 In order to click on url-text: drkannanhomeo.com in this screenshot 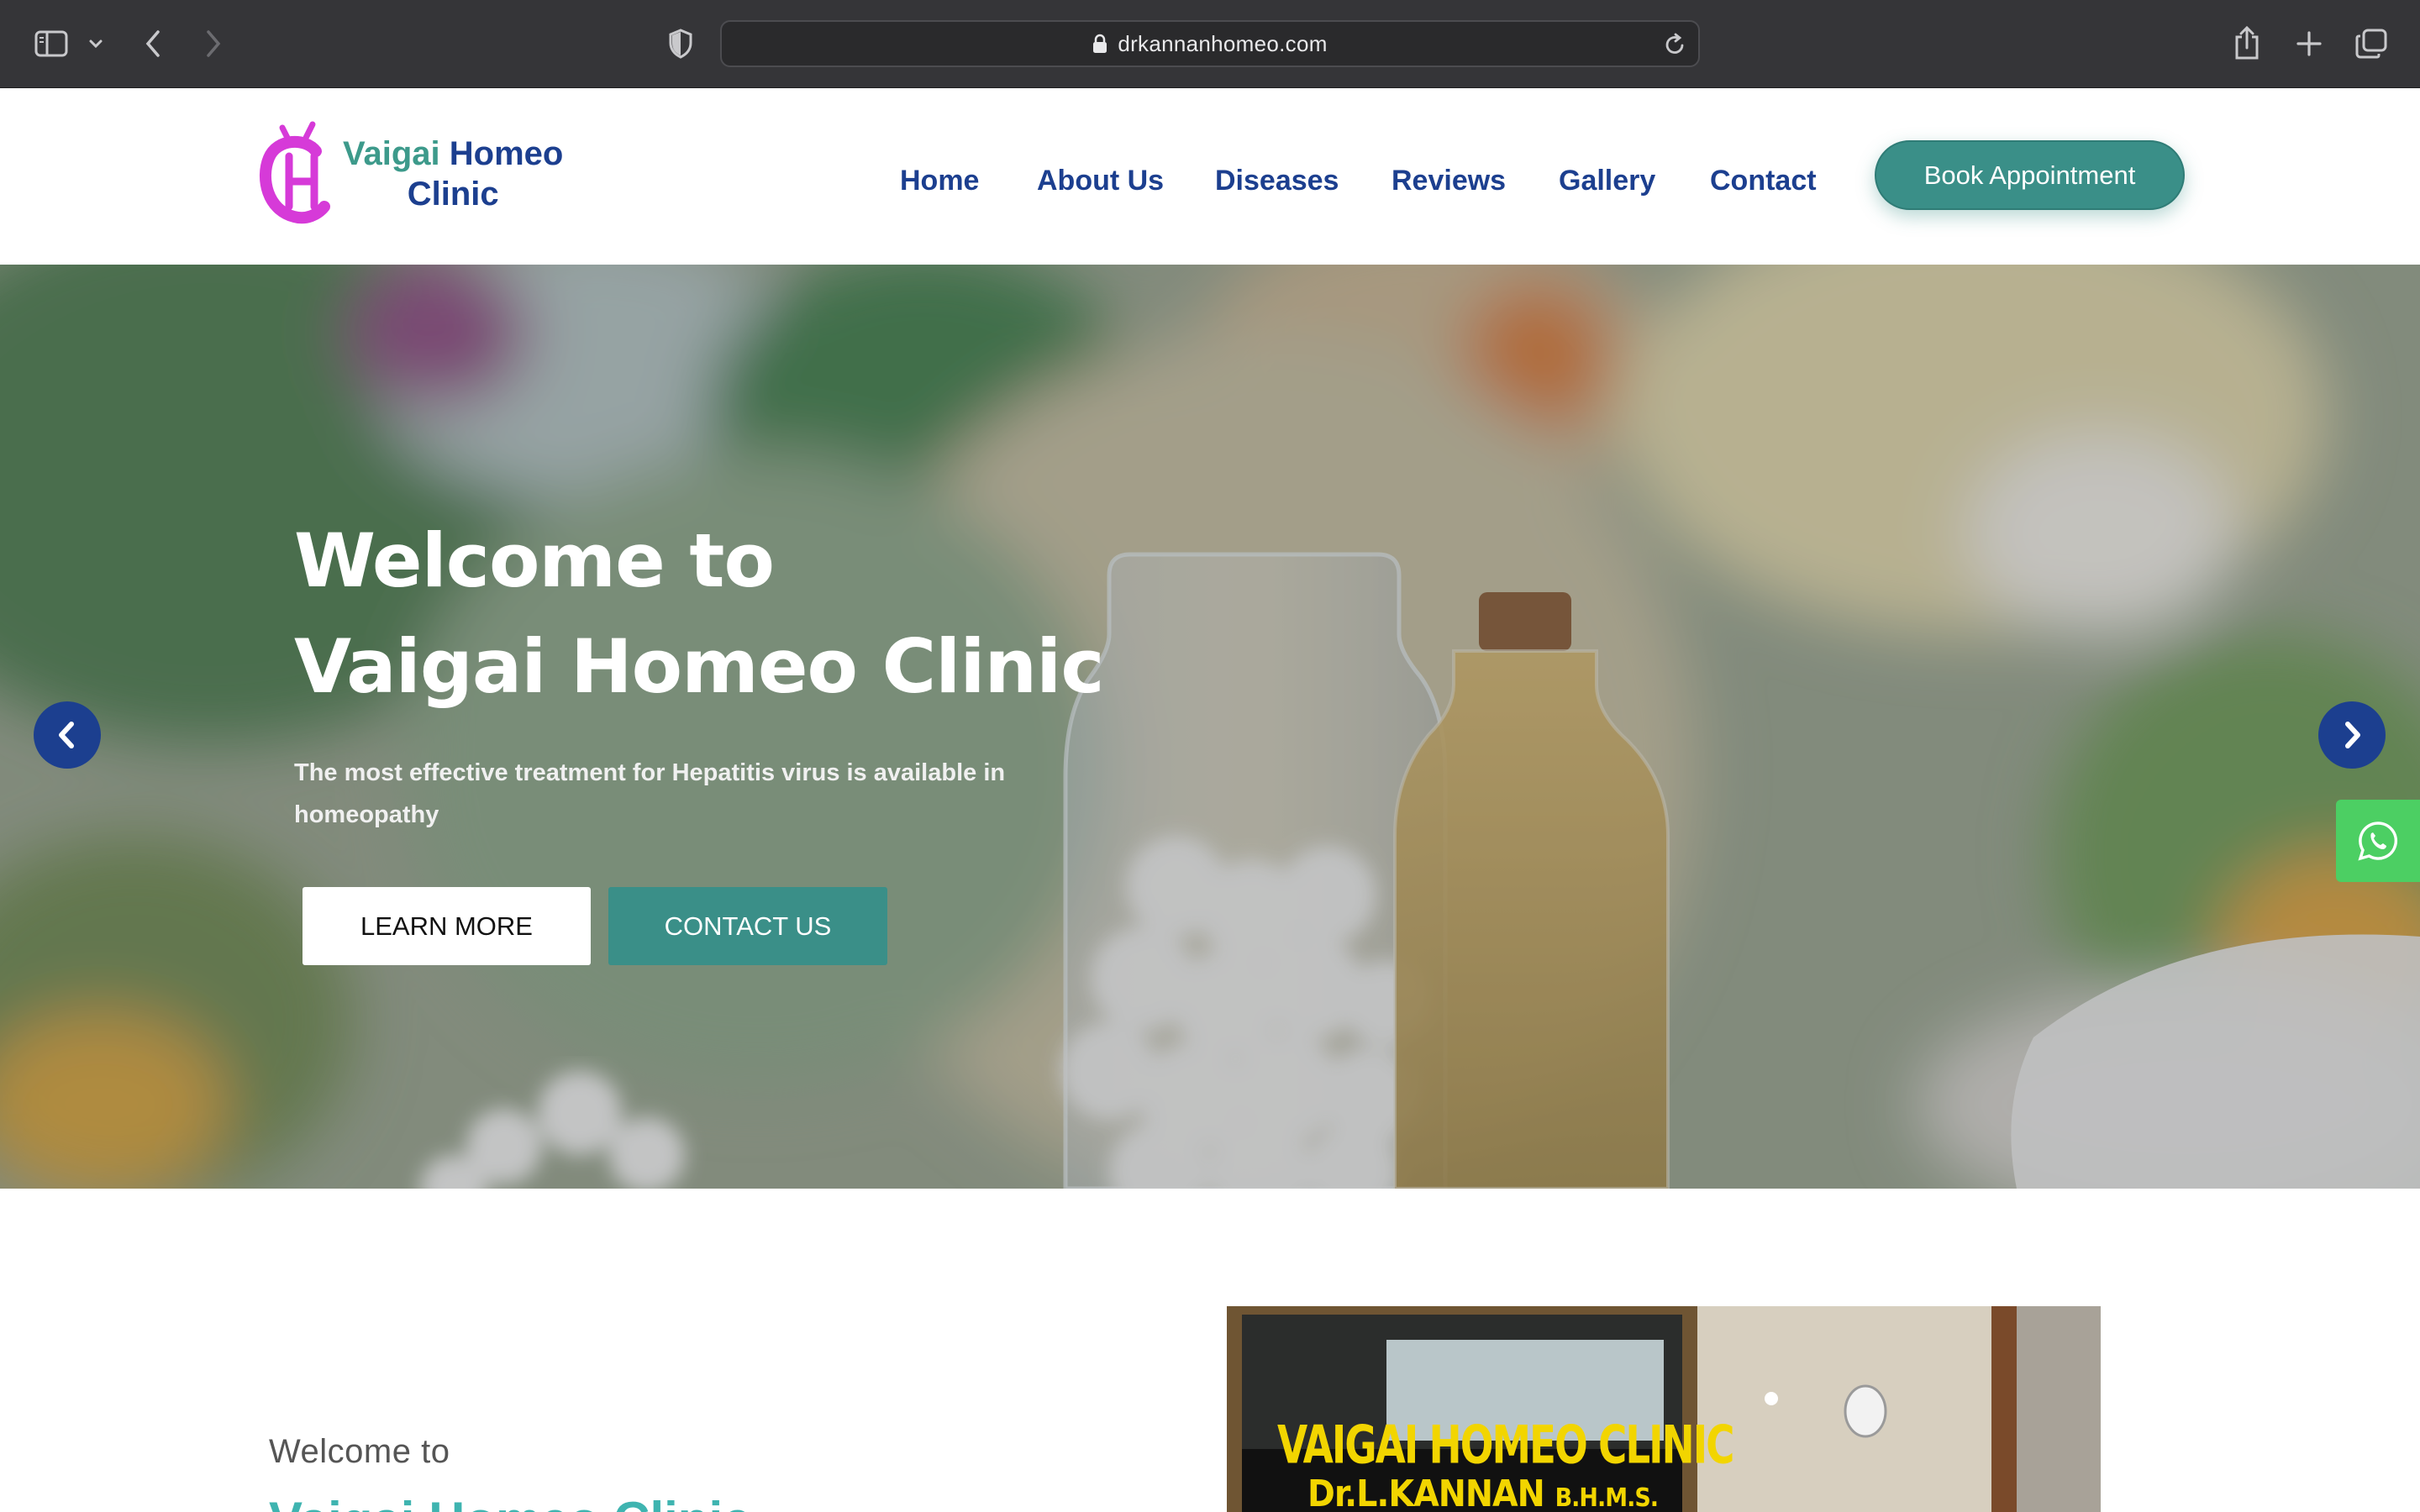, I will do `click(1223, 43)`.